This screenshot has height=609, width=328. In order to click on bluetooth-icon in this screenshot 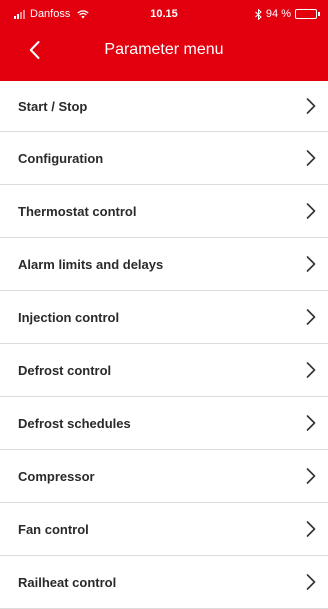, I will do `click(258, 14)`.